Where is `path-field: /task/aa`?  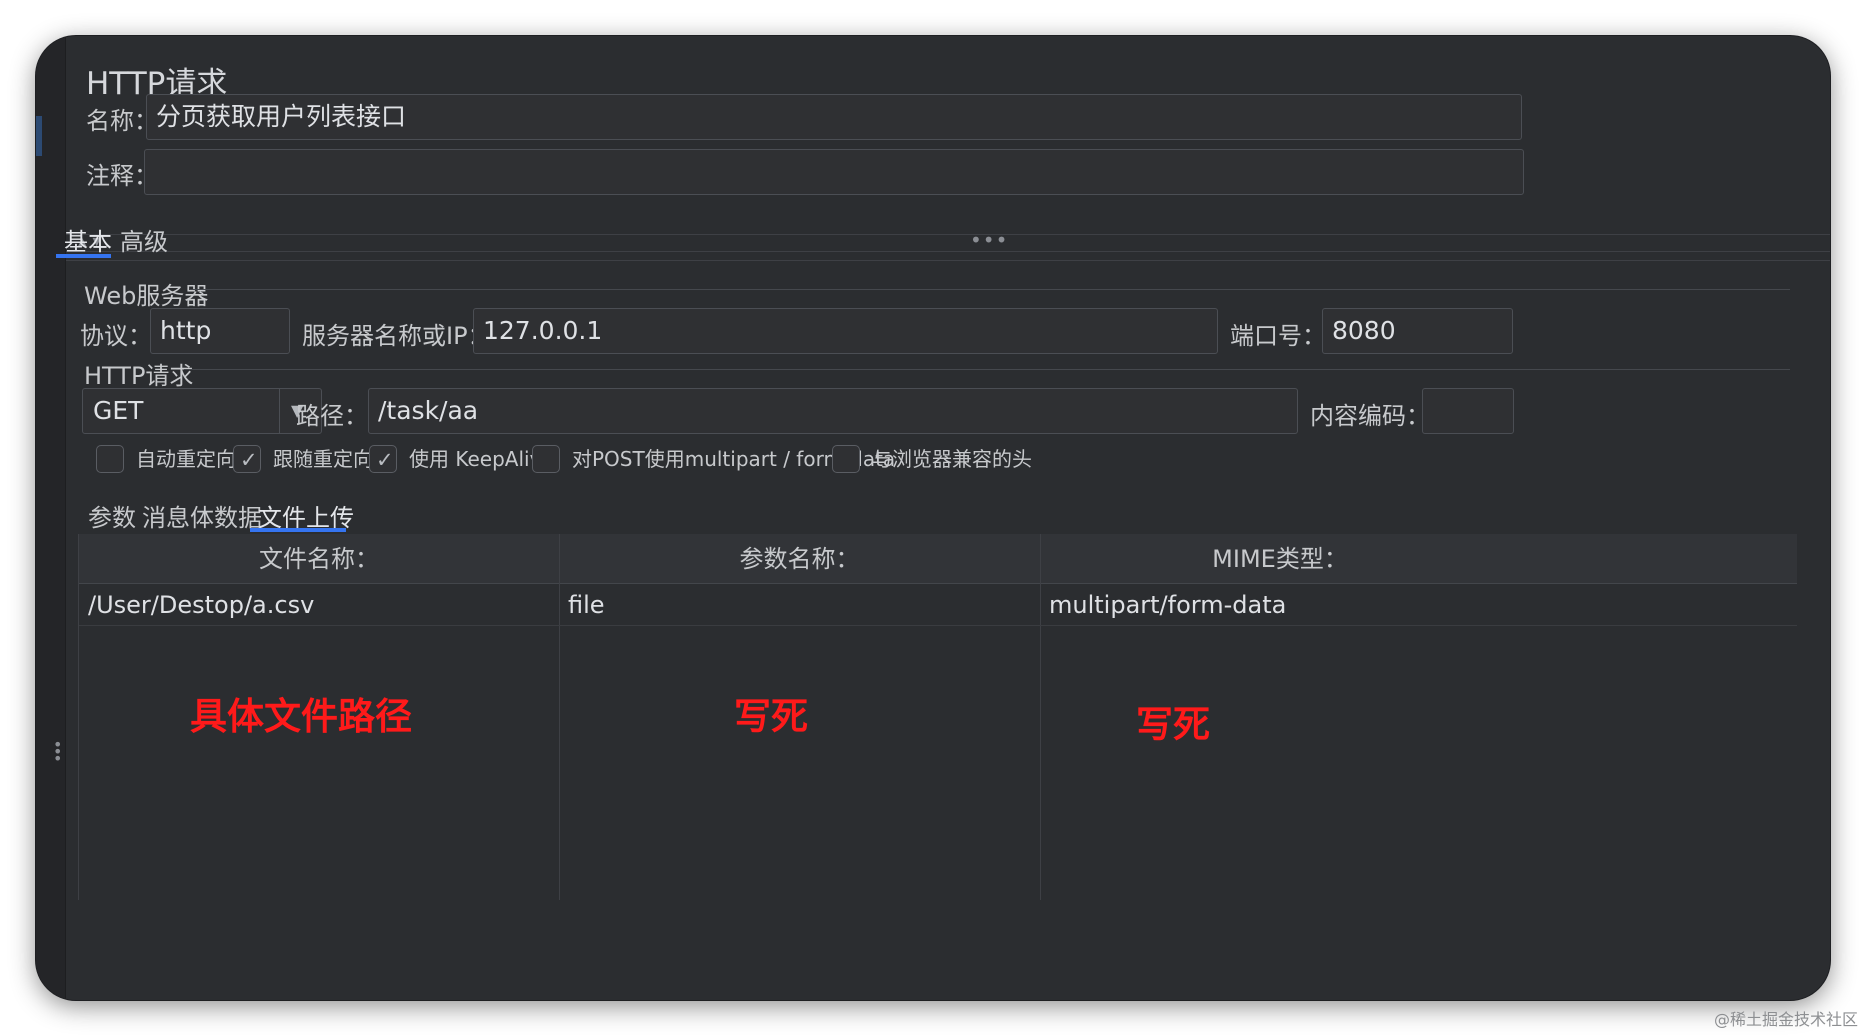 path-field: /task/aa is located at coordinates (833, 411).